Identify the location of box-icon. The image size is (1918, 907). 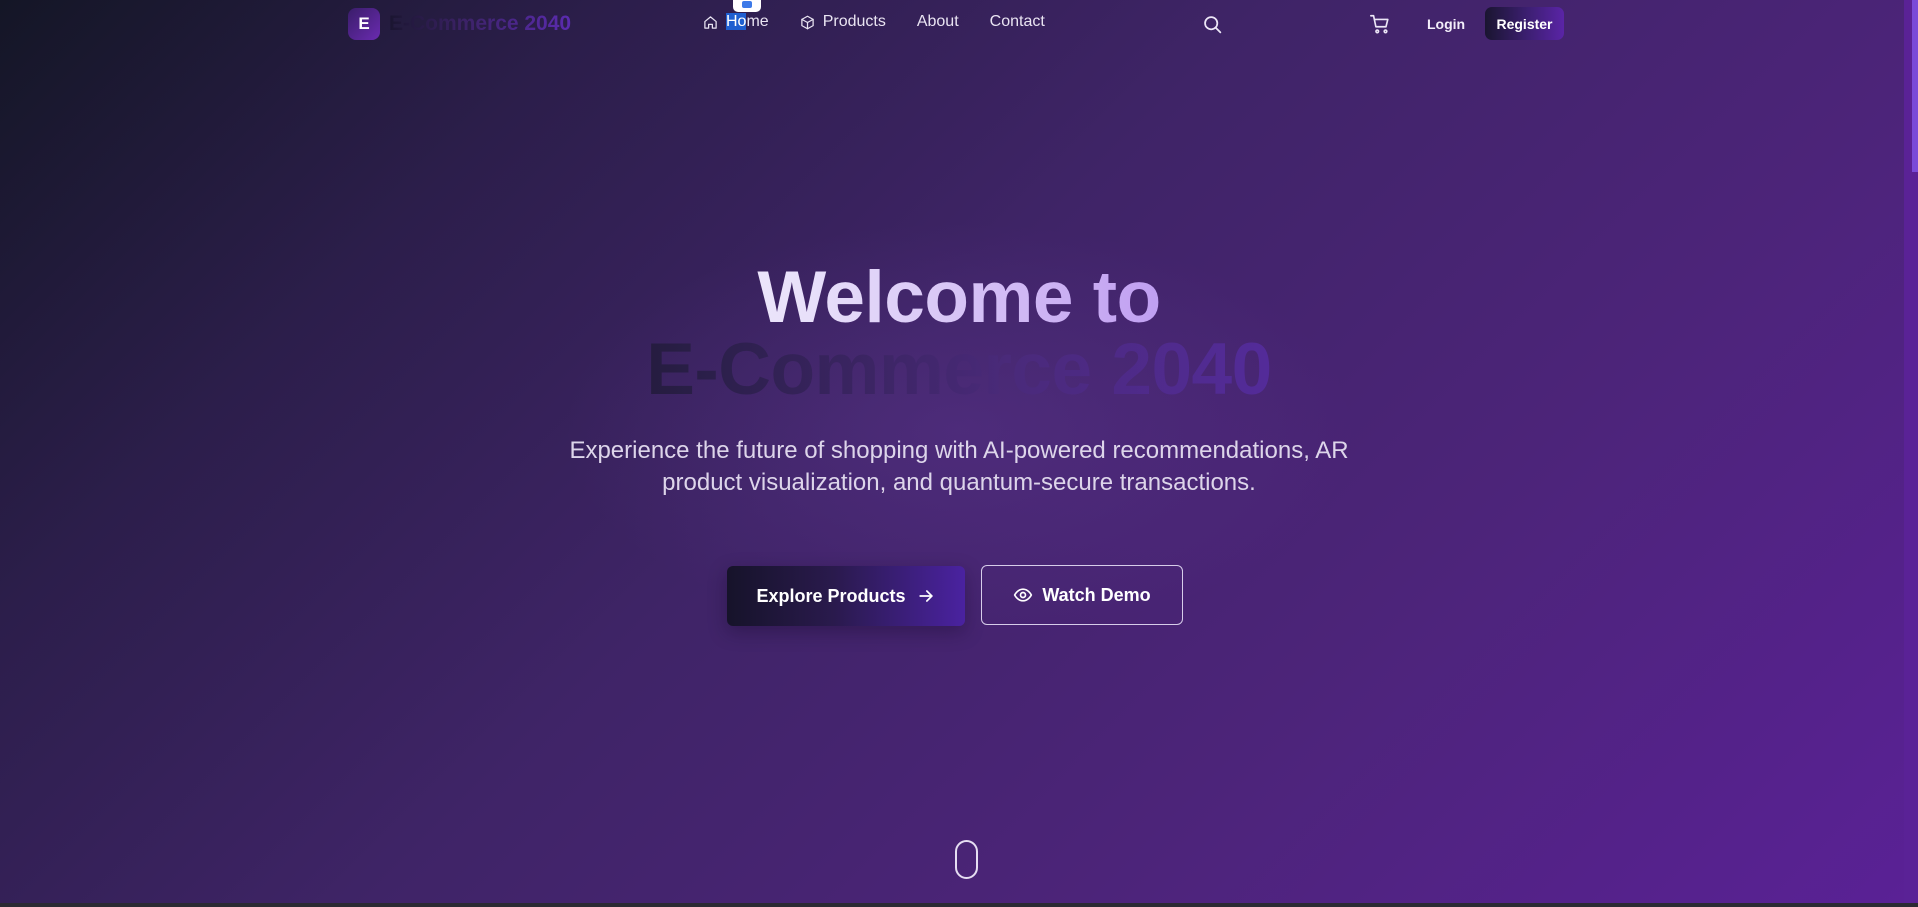
(807, 22).